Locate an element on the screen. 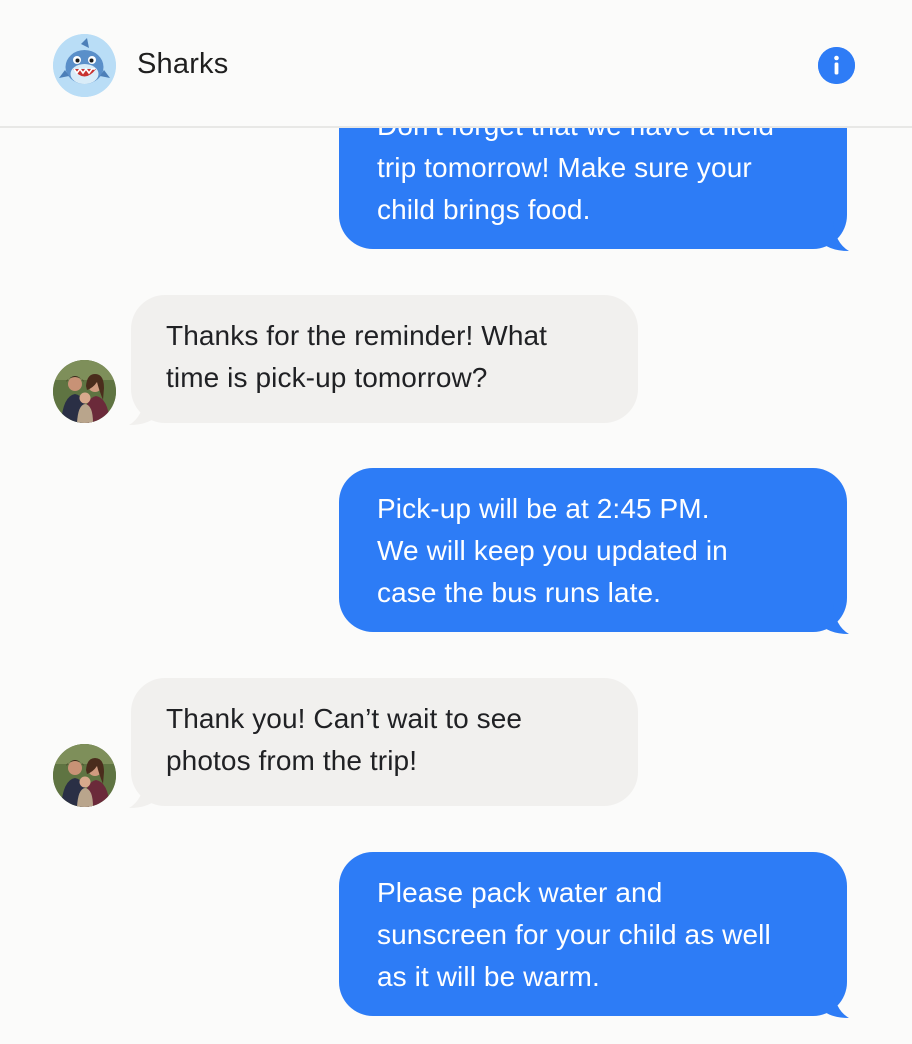 This screenshot has height=1044, width=912. message-line: photos from the trip! is located at coordinates (292, 760).